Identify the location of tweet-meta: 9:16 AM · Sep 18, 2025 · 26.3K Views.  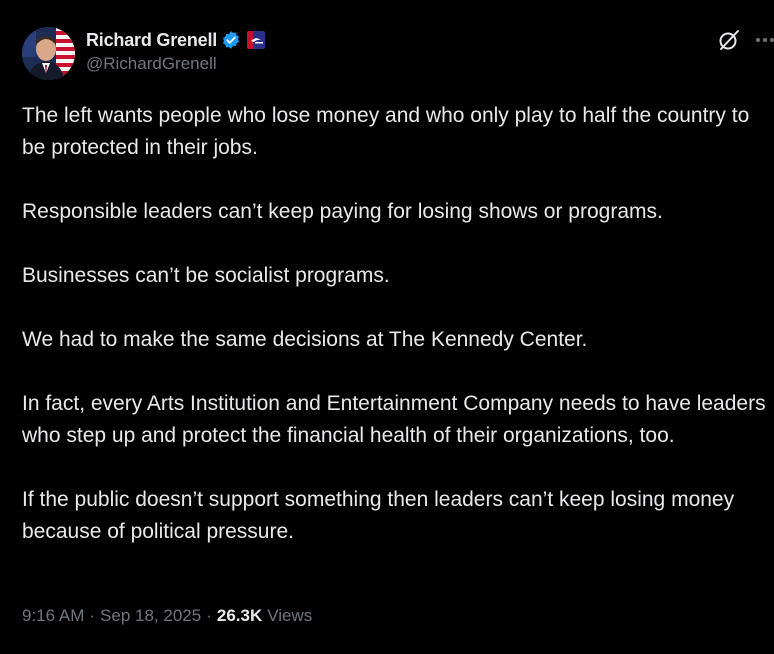
(167, 616).